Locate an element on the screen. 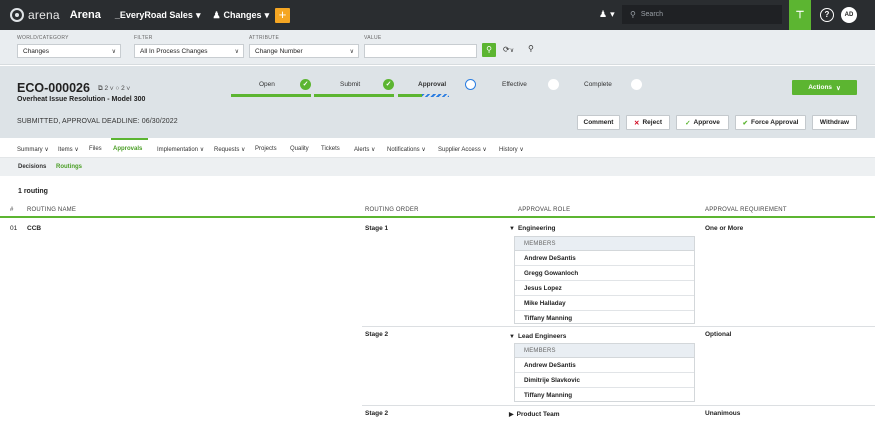  tab-history: History ∨ is located at coordinates (511, 149).